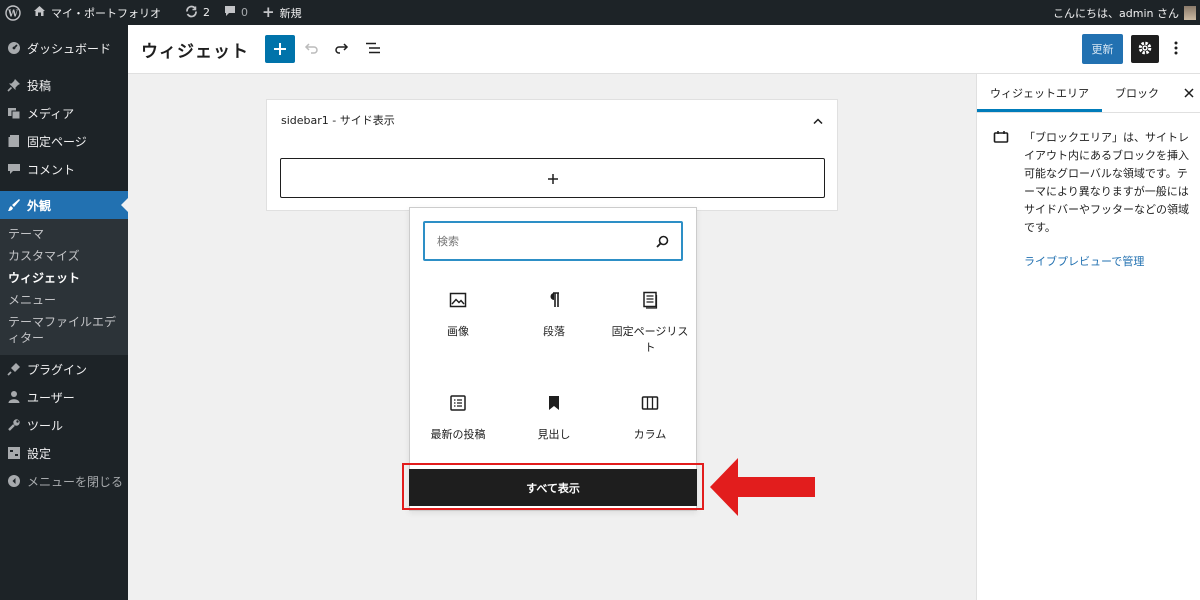 The height and width of the screenshot is (600, 1200). Describe the element at coordinates (1116, 13) in the screenshot. I see `greeting: こんにちは、admin さん` at that location.